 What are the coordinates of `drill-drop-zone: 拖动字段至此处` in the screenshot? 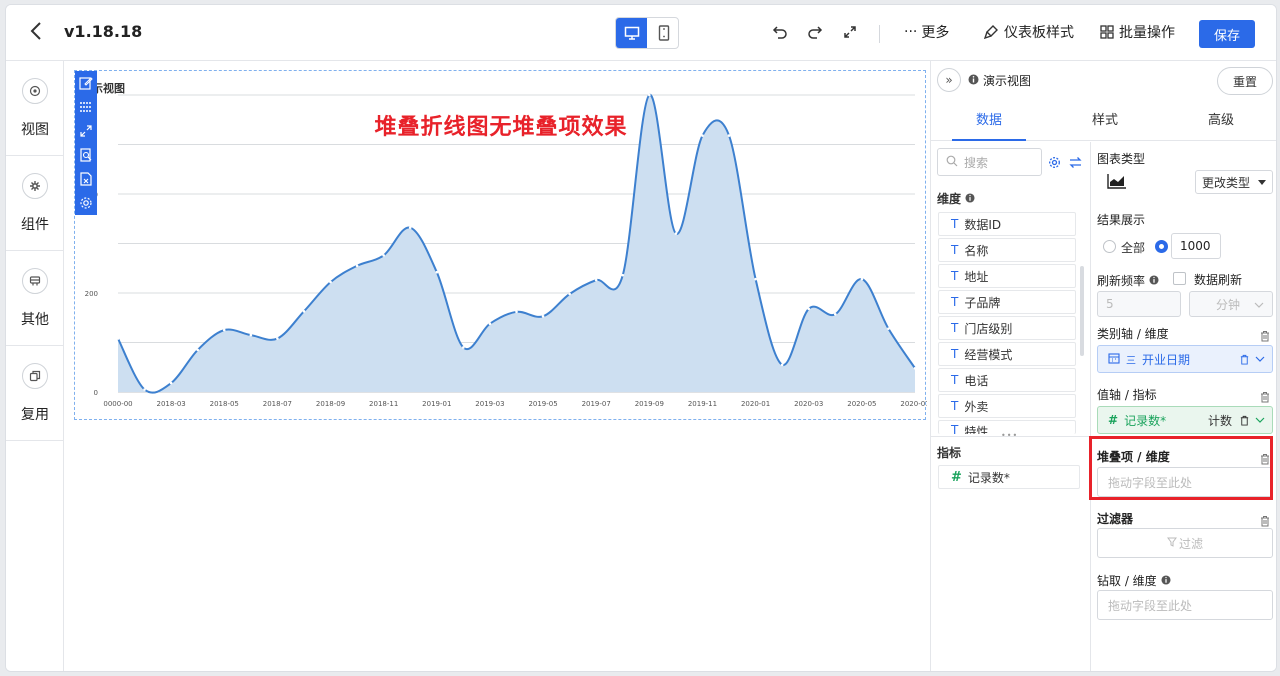 It's located at (1185, 605).